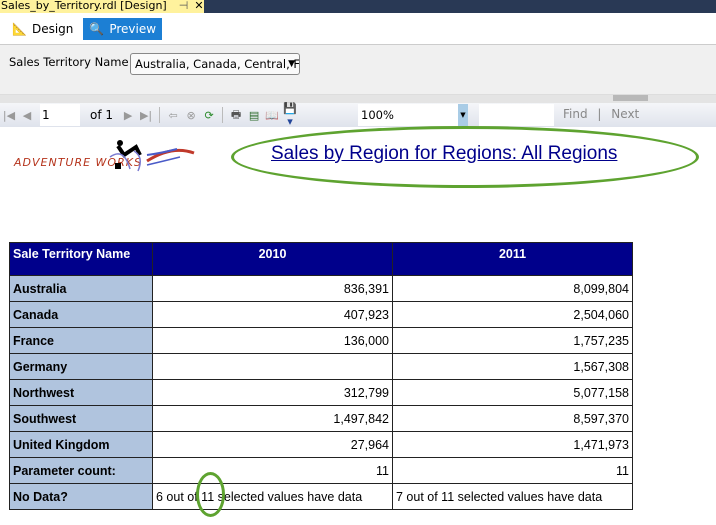 This screenshot has height=525, width=716. What do you see at coordinates (236, 115) in the screenshot?
I see `print-icon: 🖶` at bounding box center [236, 115].